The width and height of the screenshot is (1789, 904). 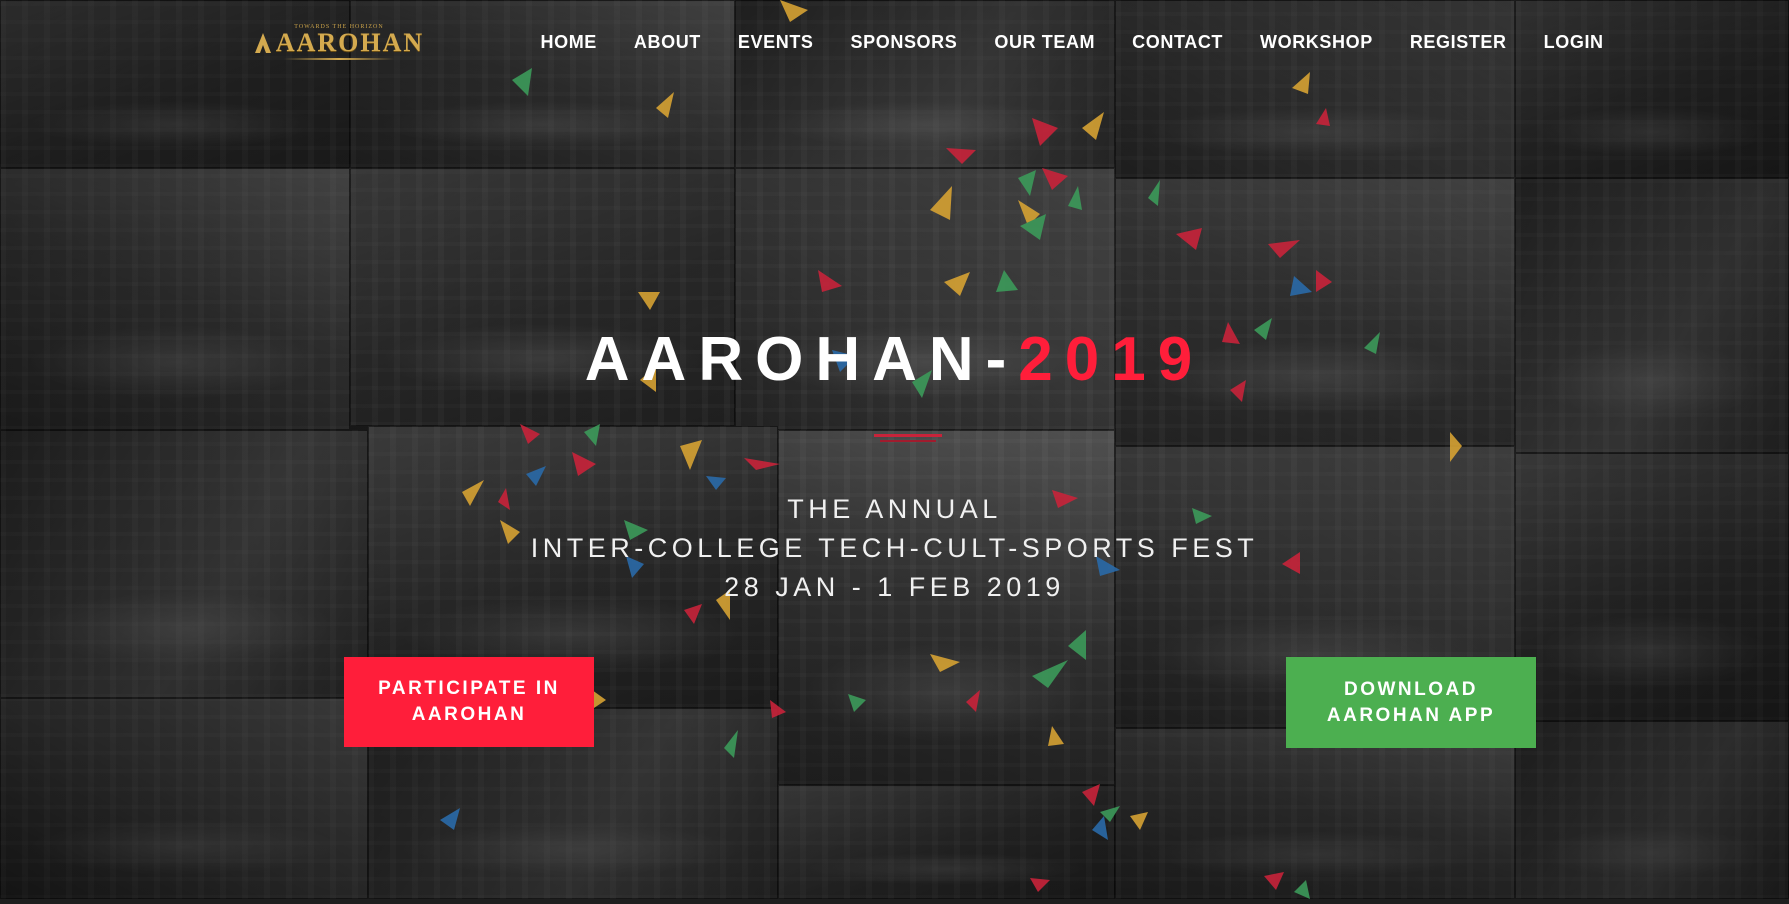 What do you see at coordinates (1111, 359) in the screenshot?
I see `hero-title-year: 2019` at bounding box center [1111, 359].